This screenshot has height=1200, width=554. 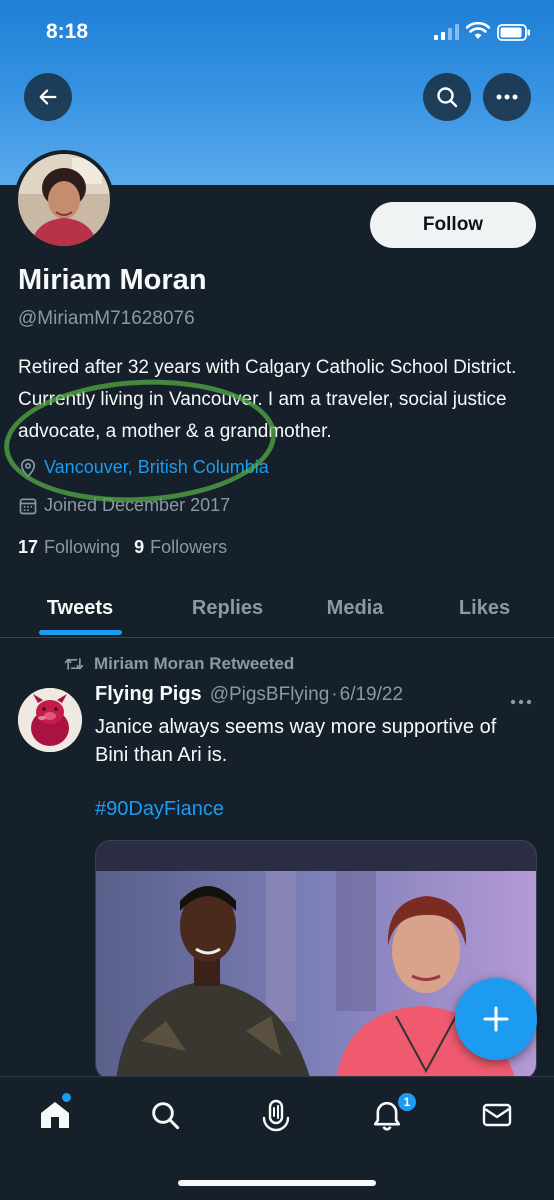 I want to click on profile-handle: @MiriamM71628076, so click(x=106, y=318).